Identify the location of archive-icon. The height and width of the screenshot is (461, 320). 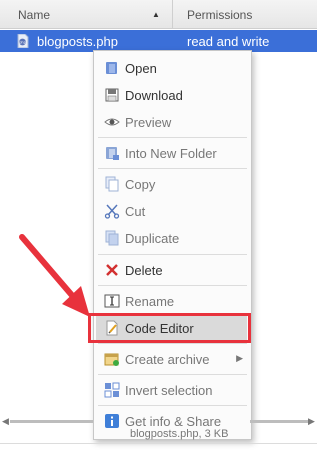
(111, 359).